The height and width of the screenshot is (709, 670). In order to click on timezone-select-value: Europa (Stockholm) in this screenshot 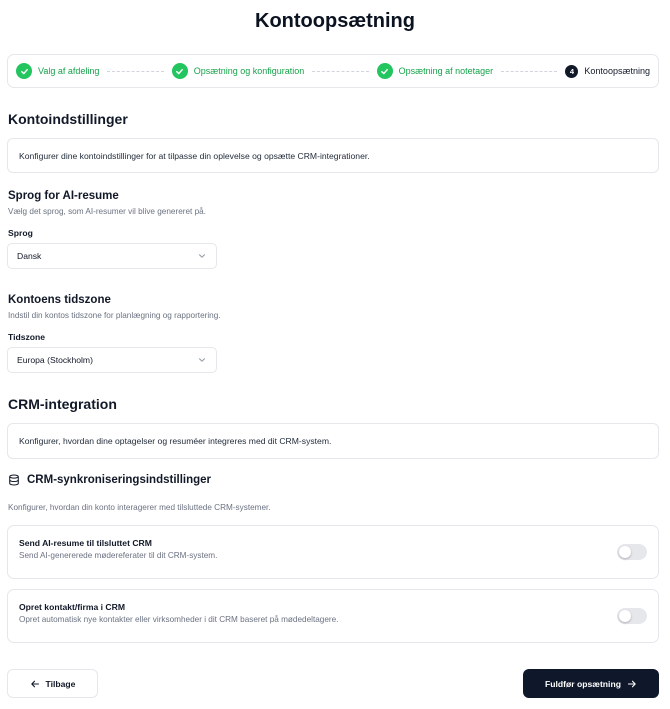, I will do `click(55, 360)`.